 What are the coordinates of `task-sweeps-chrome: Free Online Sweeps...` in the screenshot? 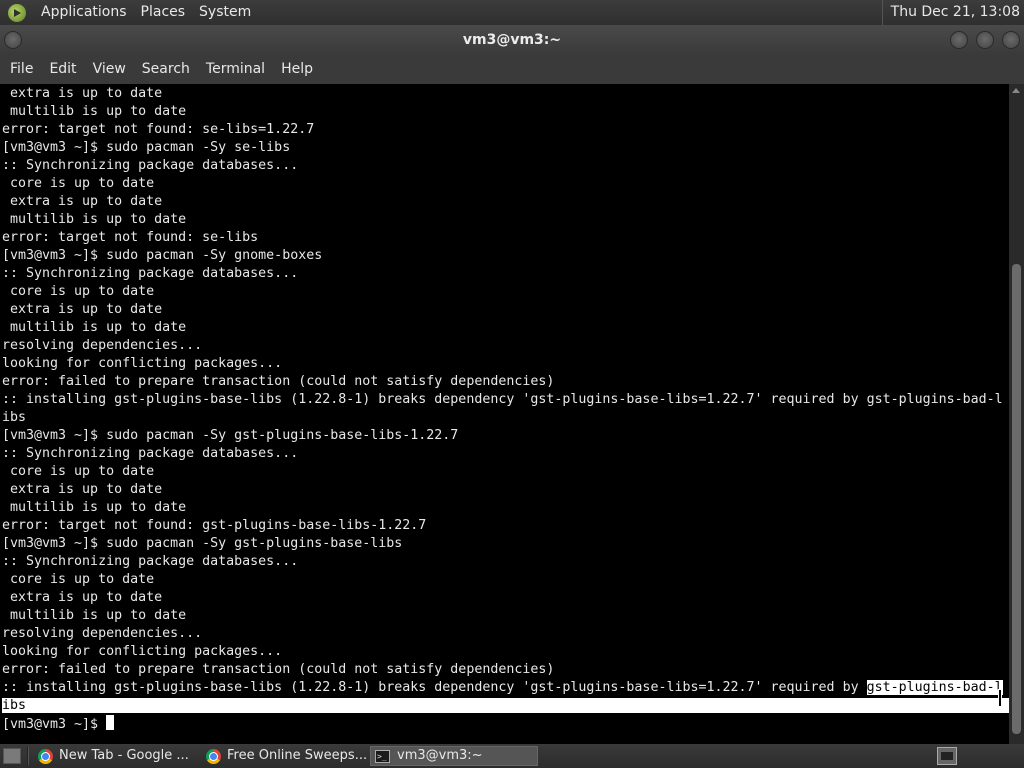 It's located at (285, 756).